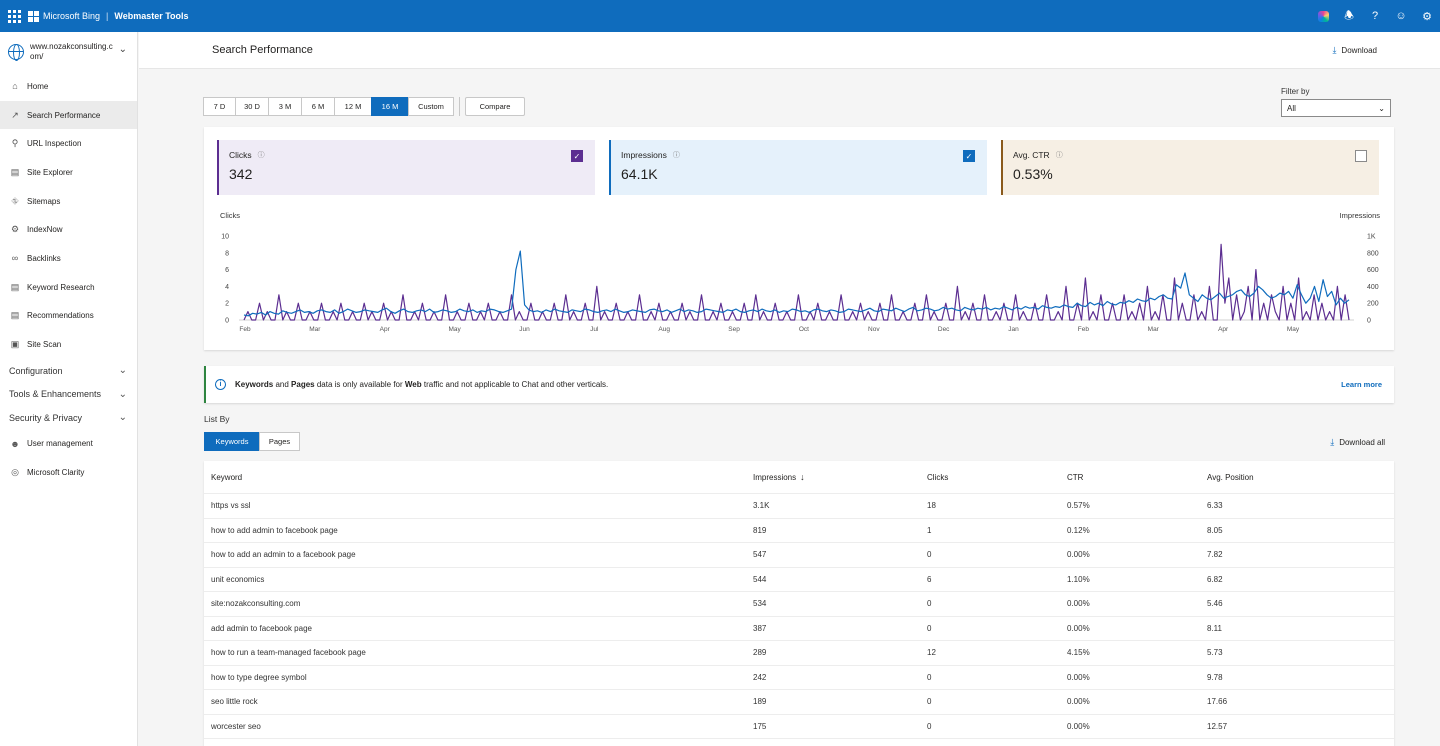  Describe the element at coordinates (68, 115) in the screenshot. I see `sidebar-item-search-performance: ↗ Search Performance` at that location.